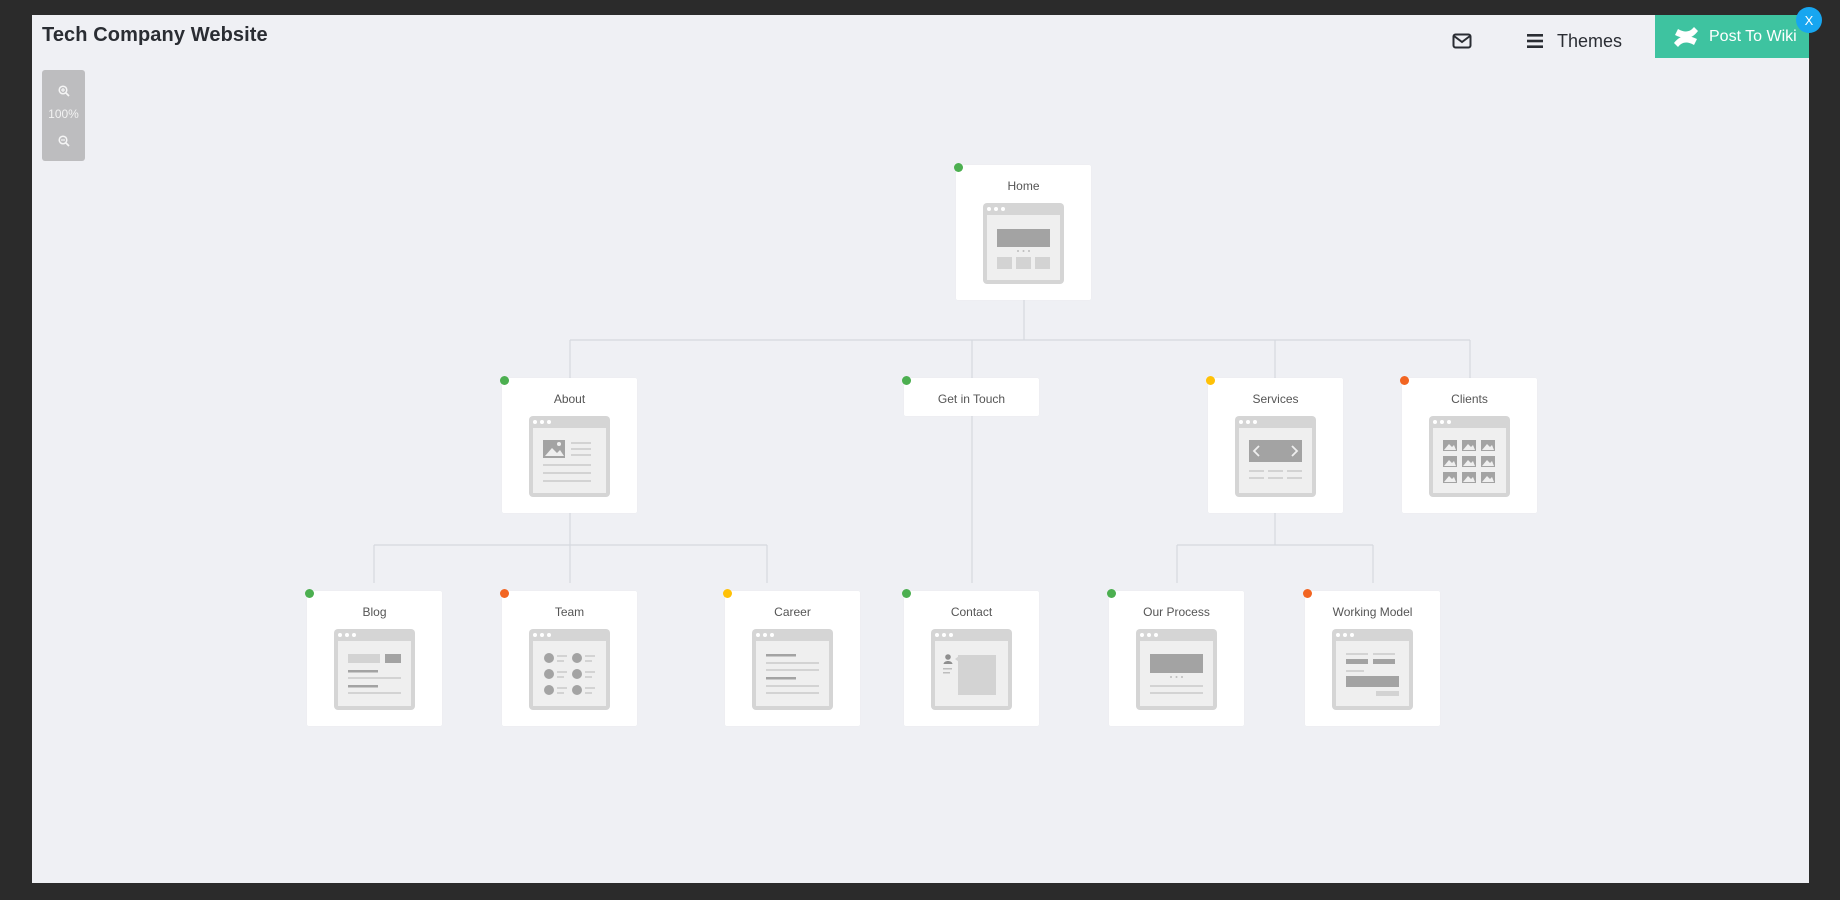  Describe the element at coordinates (1275, 399) in the screenshot. I see `node-label: Services` at that location.